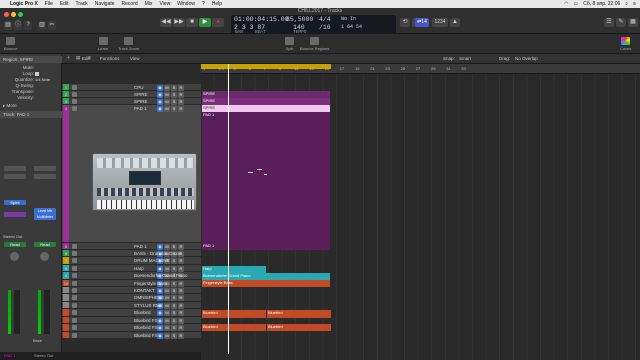 The image size is (640, 360). I want to click on loop-checkbox, so click(37, 74).